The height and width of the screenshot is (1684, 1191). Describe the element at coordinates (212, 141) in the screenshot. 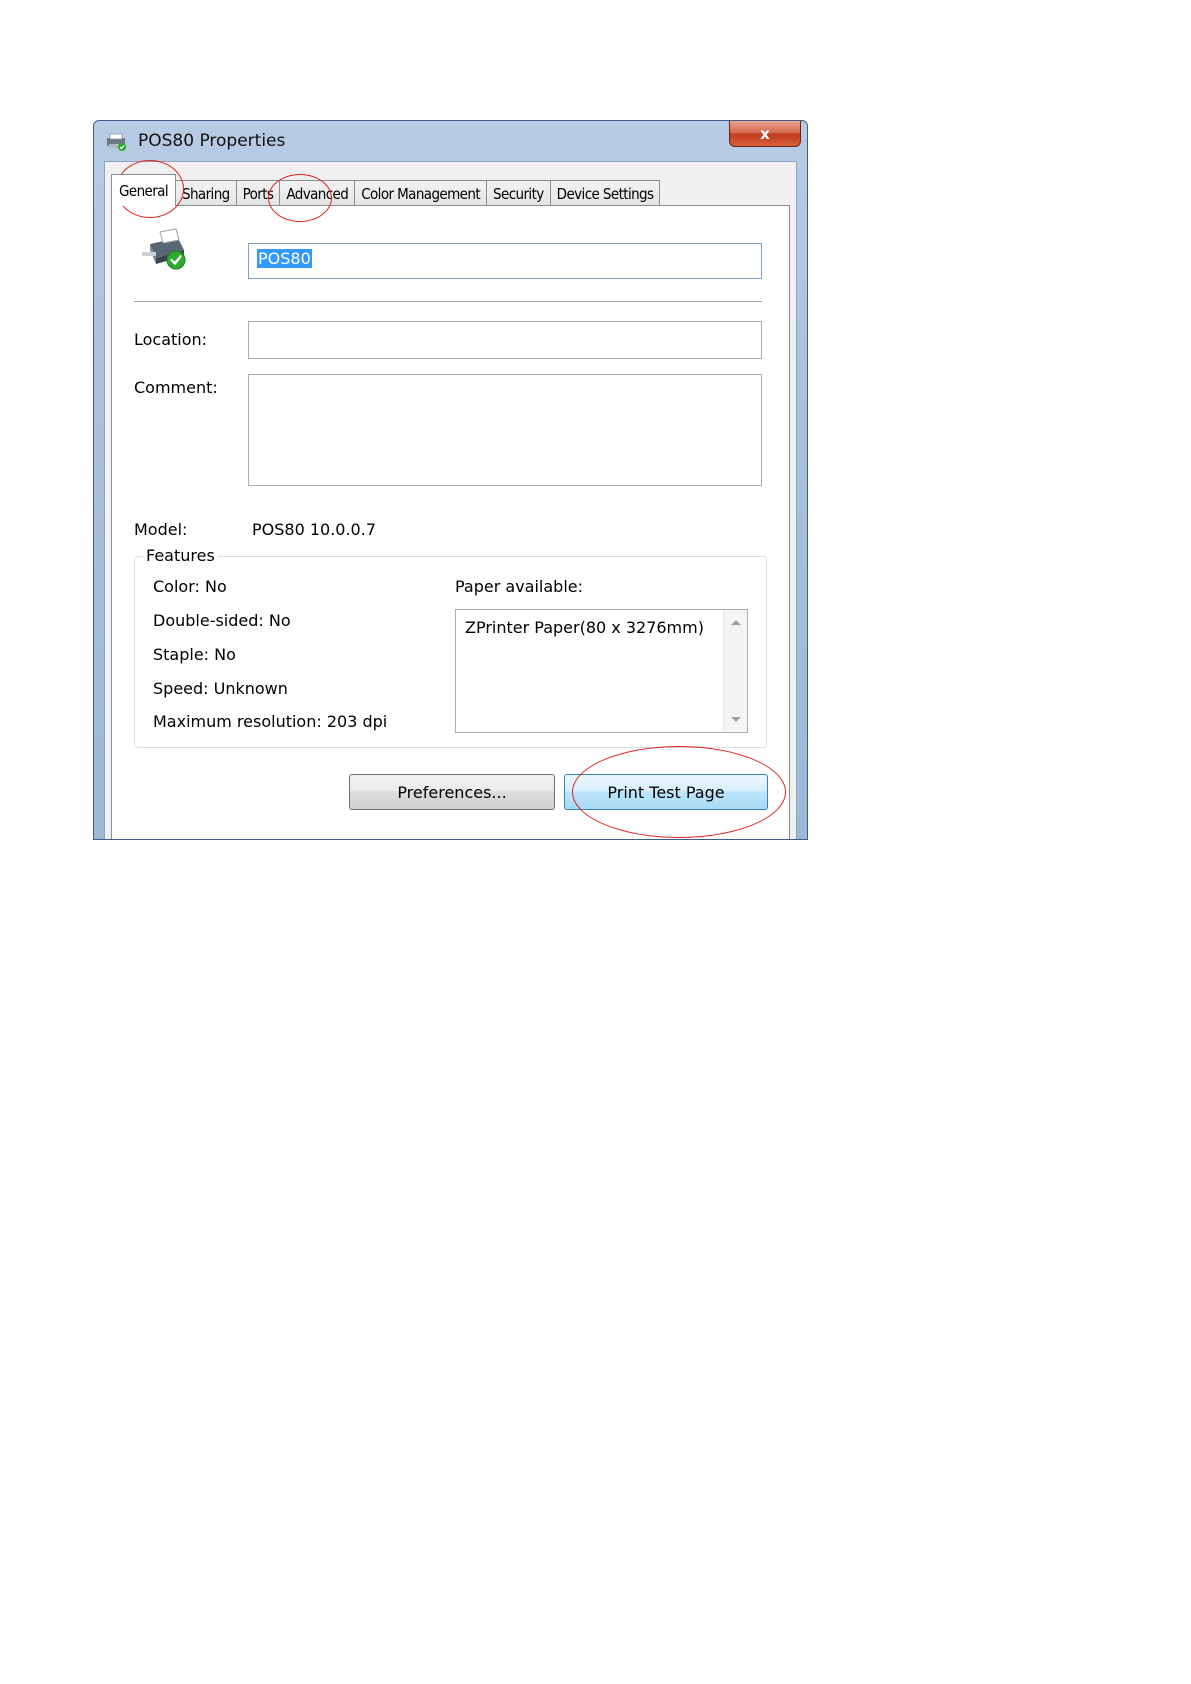

I see `window-title: POS80 Properties` at that location.